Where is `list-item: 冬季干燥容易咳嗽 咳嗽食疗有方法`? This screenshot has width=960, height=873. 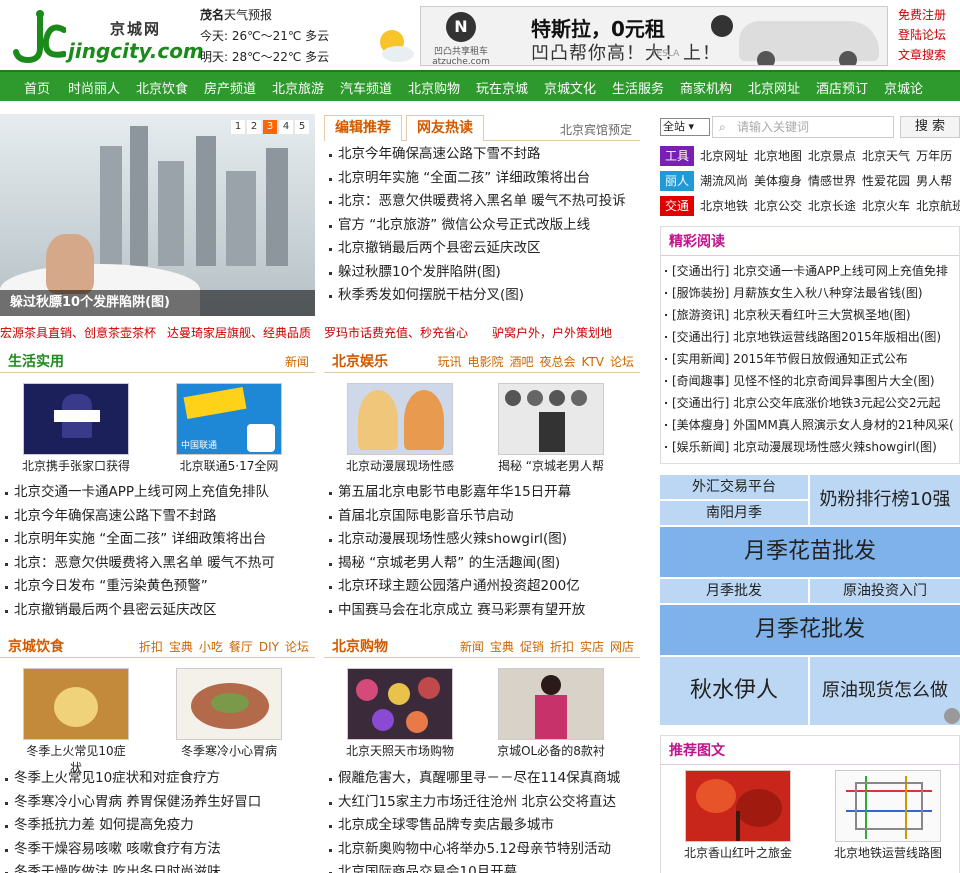 list-item: 冬季干燥容易咳嗽 咳嗽食疗有方法 is located at coordinates (159, 850).